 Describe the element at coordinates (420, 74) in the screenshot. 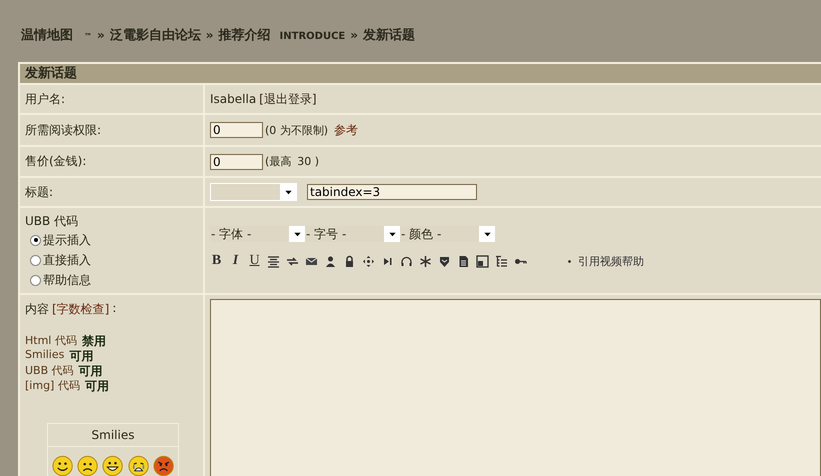

I see `panel-title: 发新话题` at that location.